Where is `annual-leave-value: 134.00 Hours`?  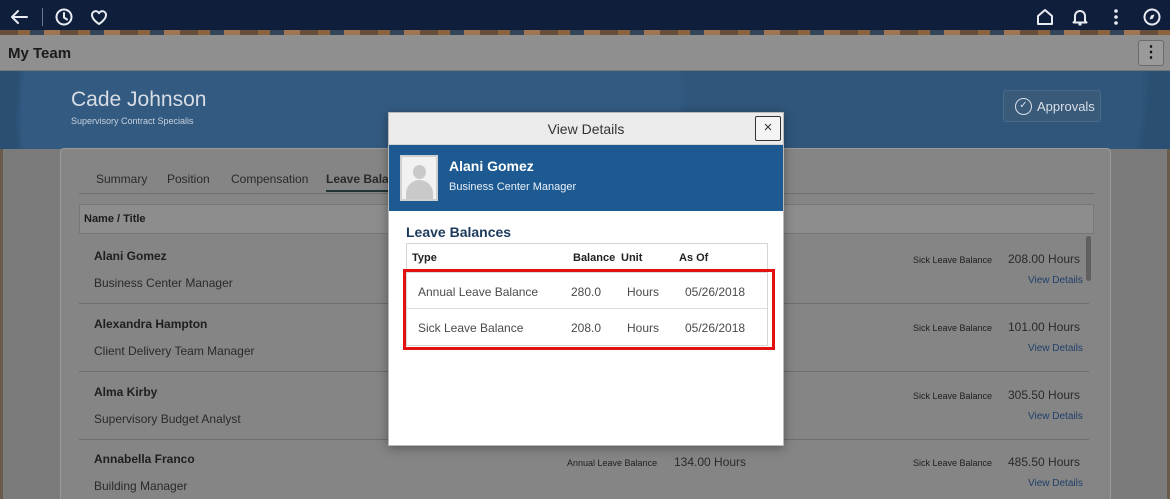
annual-leave-value: 134.00 Hours is located at coordinates (710, 462).